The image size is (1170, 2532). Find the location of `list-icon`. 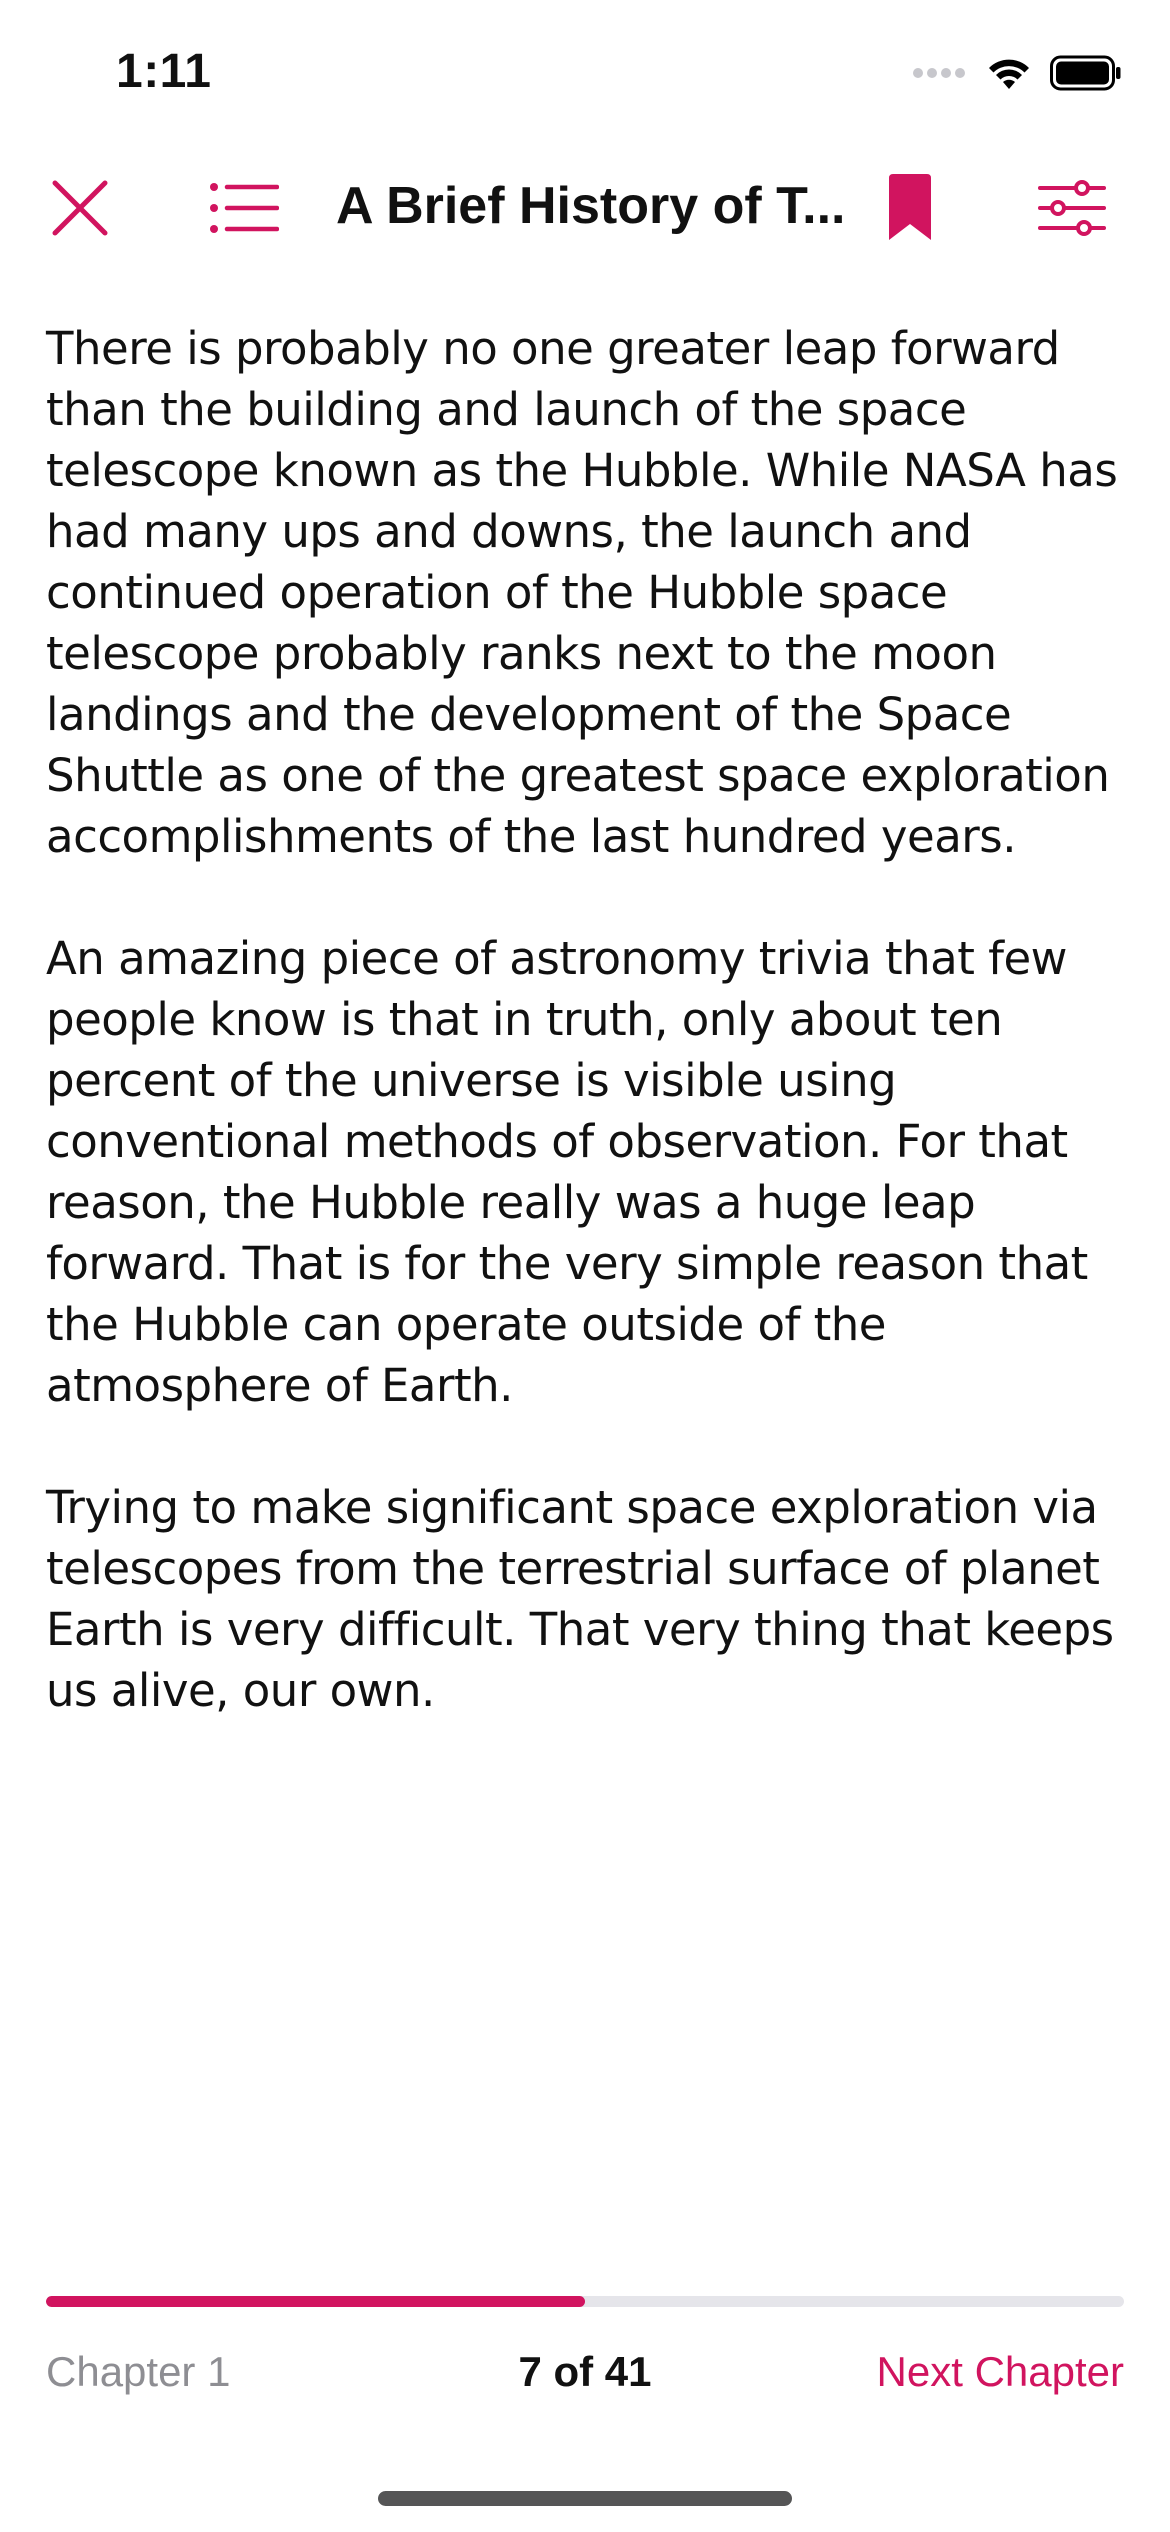

list-icon is located at coordinates (244, 210).